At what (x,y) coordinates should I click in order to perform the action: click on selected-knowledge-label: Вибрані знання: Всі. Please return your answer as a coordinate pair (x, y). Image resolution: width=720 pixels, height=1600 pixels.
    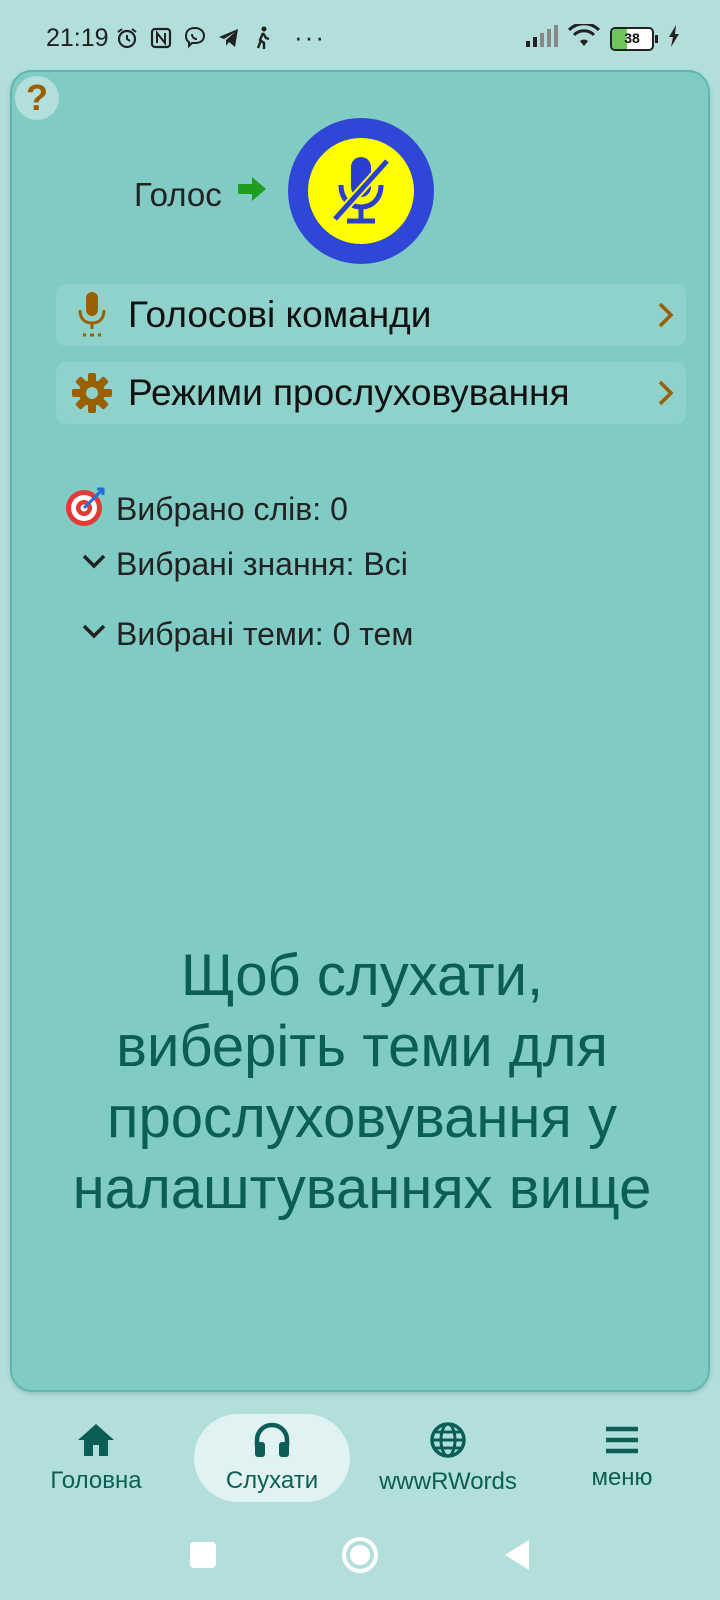
    Looking at the image, I should click on (262, 564).